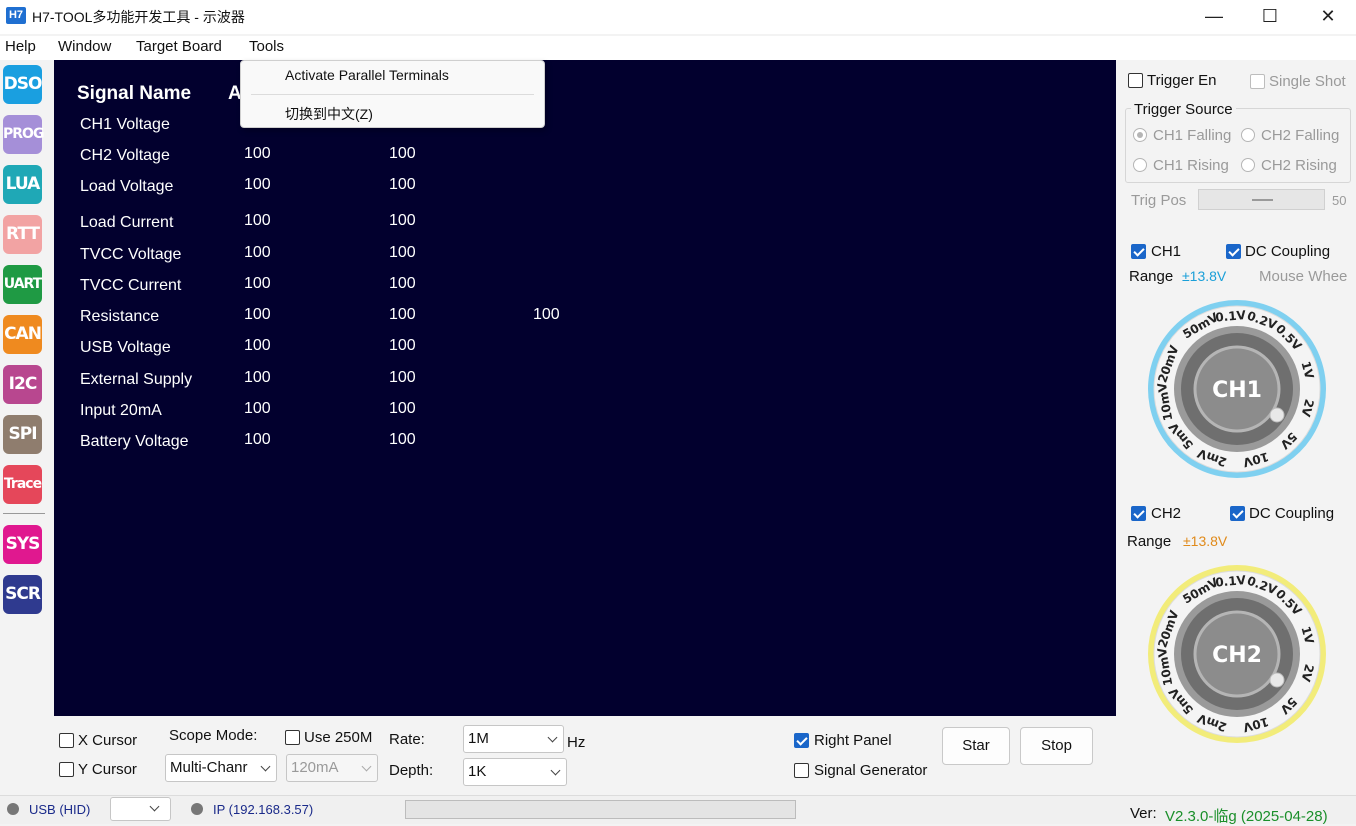 The height and width of the screenshot is (826, 1356). Describe the element at coordinates (138, 17) in the screenshot. I see `window-title: H7-TOOL多功能开发工具 - 示波器` at that location.